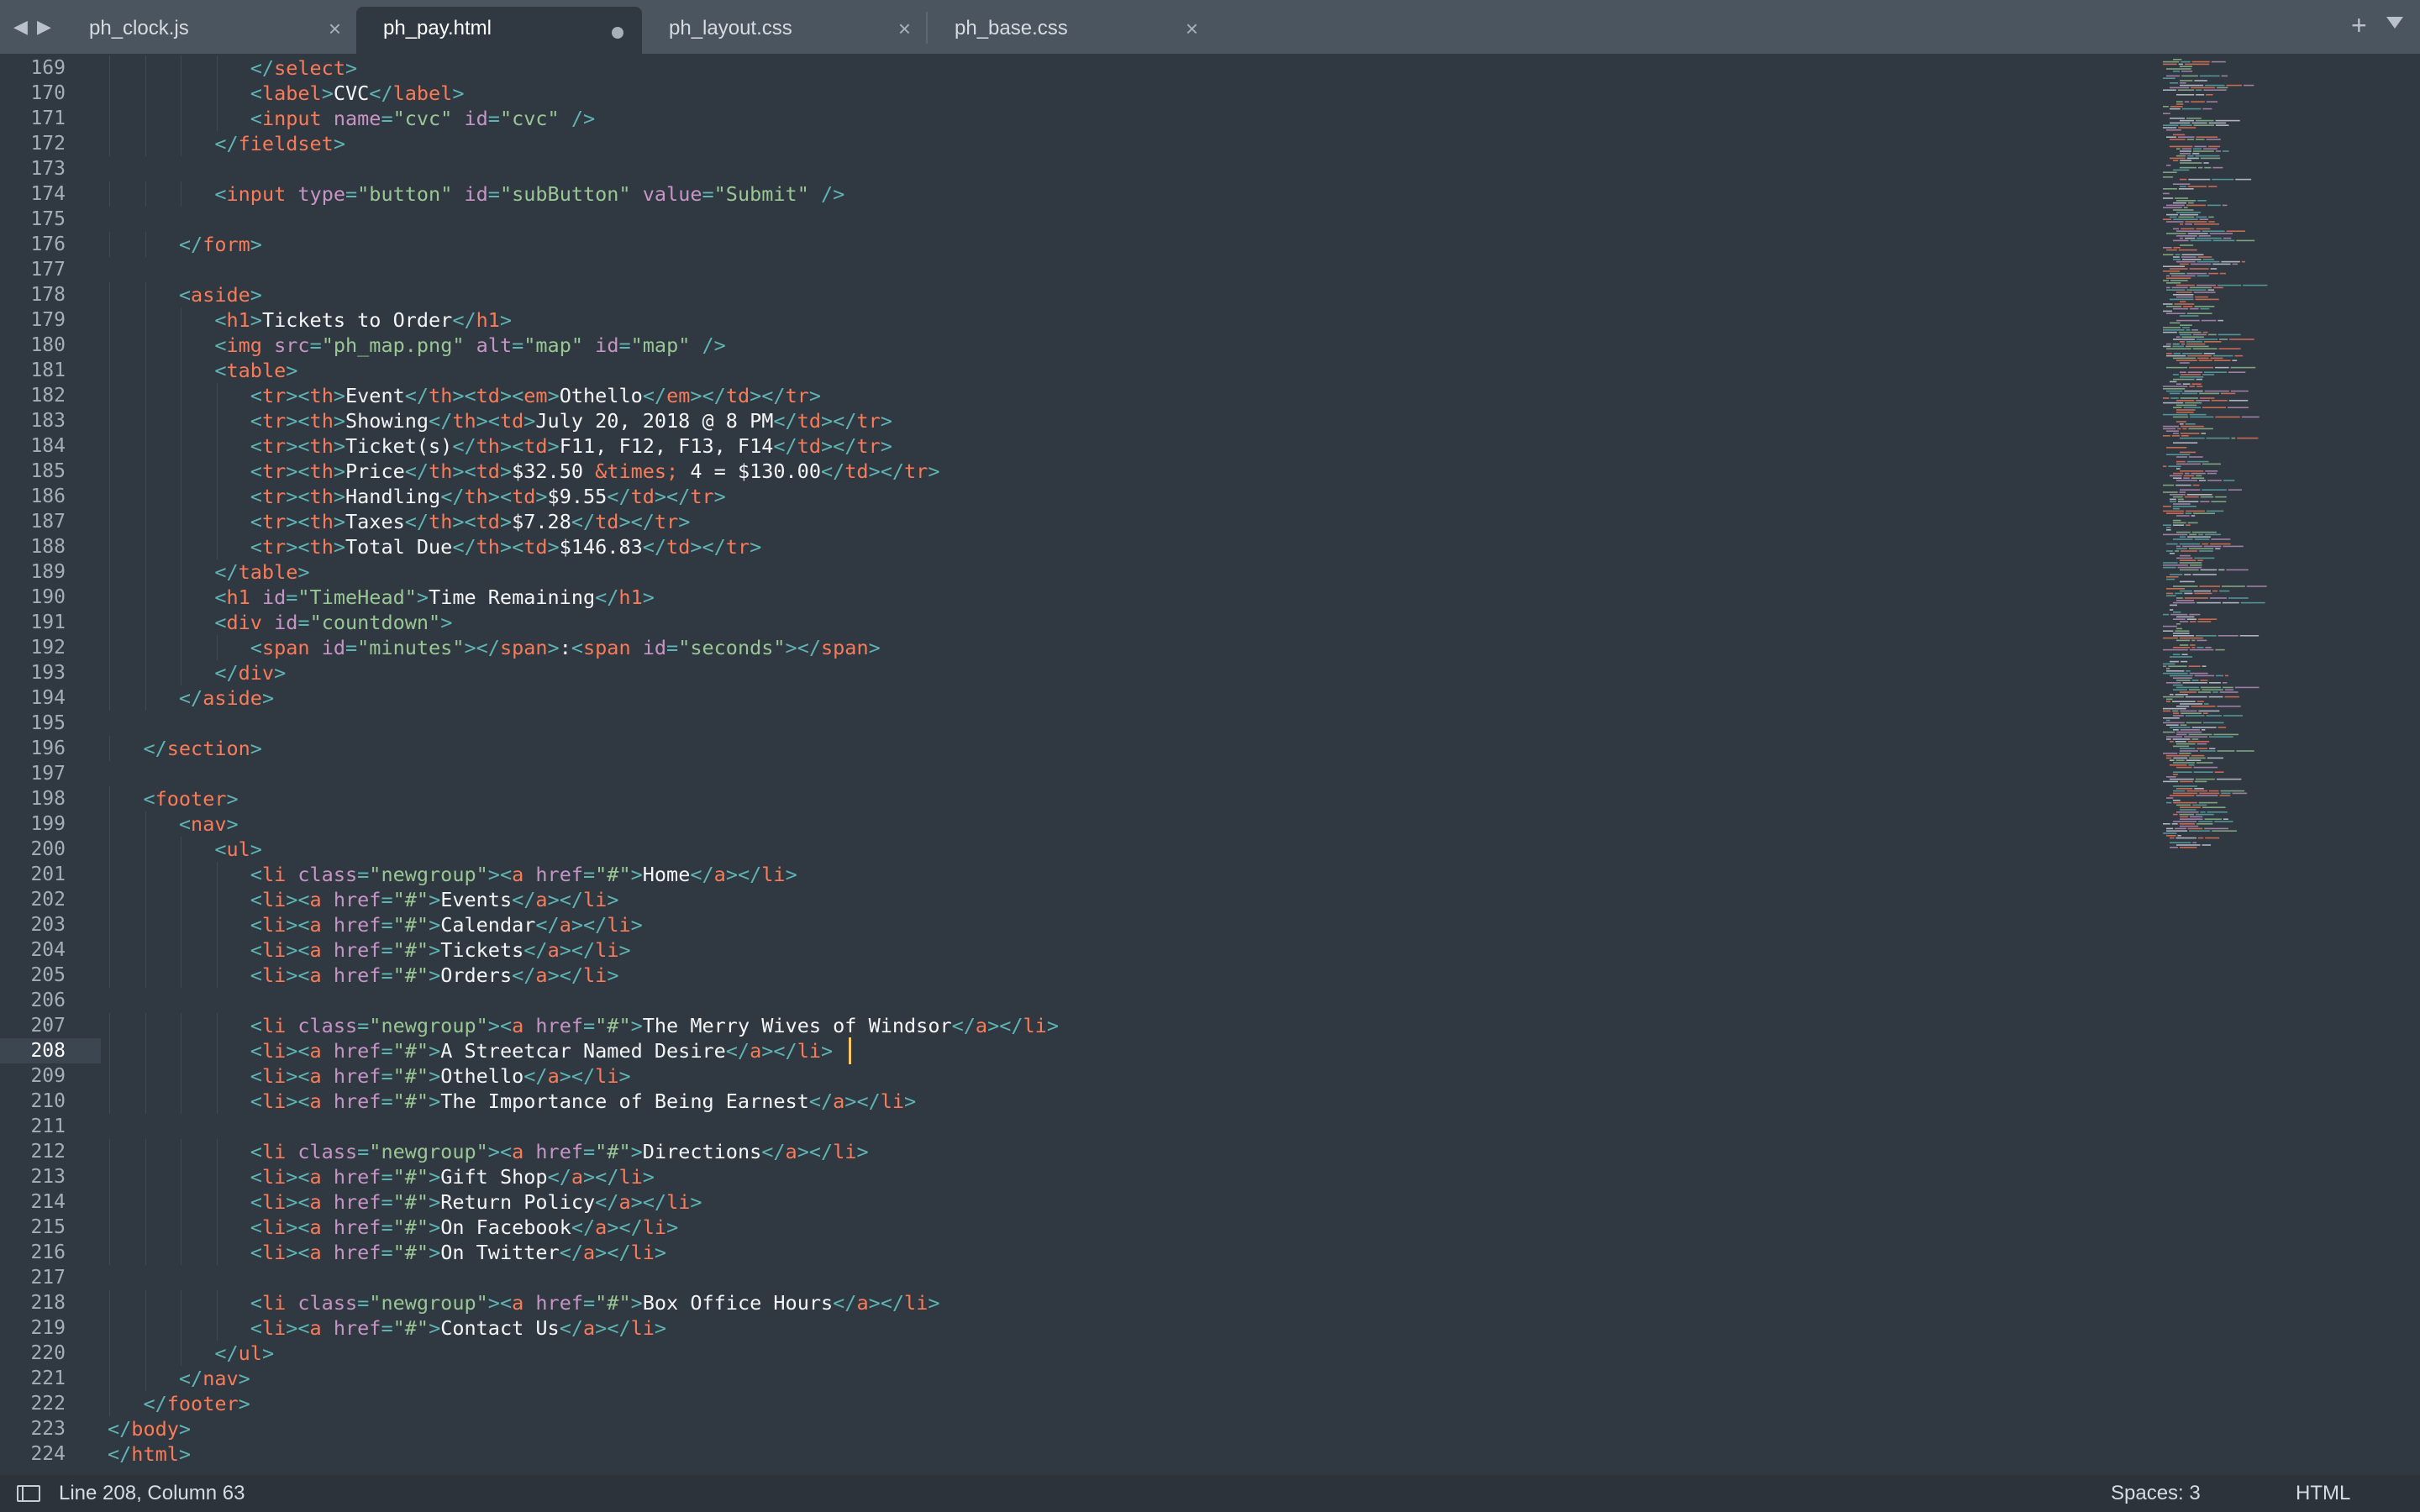 The width and height of the screenshot is (2420, 1512). What do you see at coordinates (48, 1252) in the screenshot?
I see `line-number: 216` at bounding box center [48, 1252].